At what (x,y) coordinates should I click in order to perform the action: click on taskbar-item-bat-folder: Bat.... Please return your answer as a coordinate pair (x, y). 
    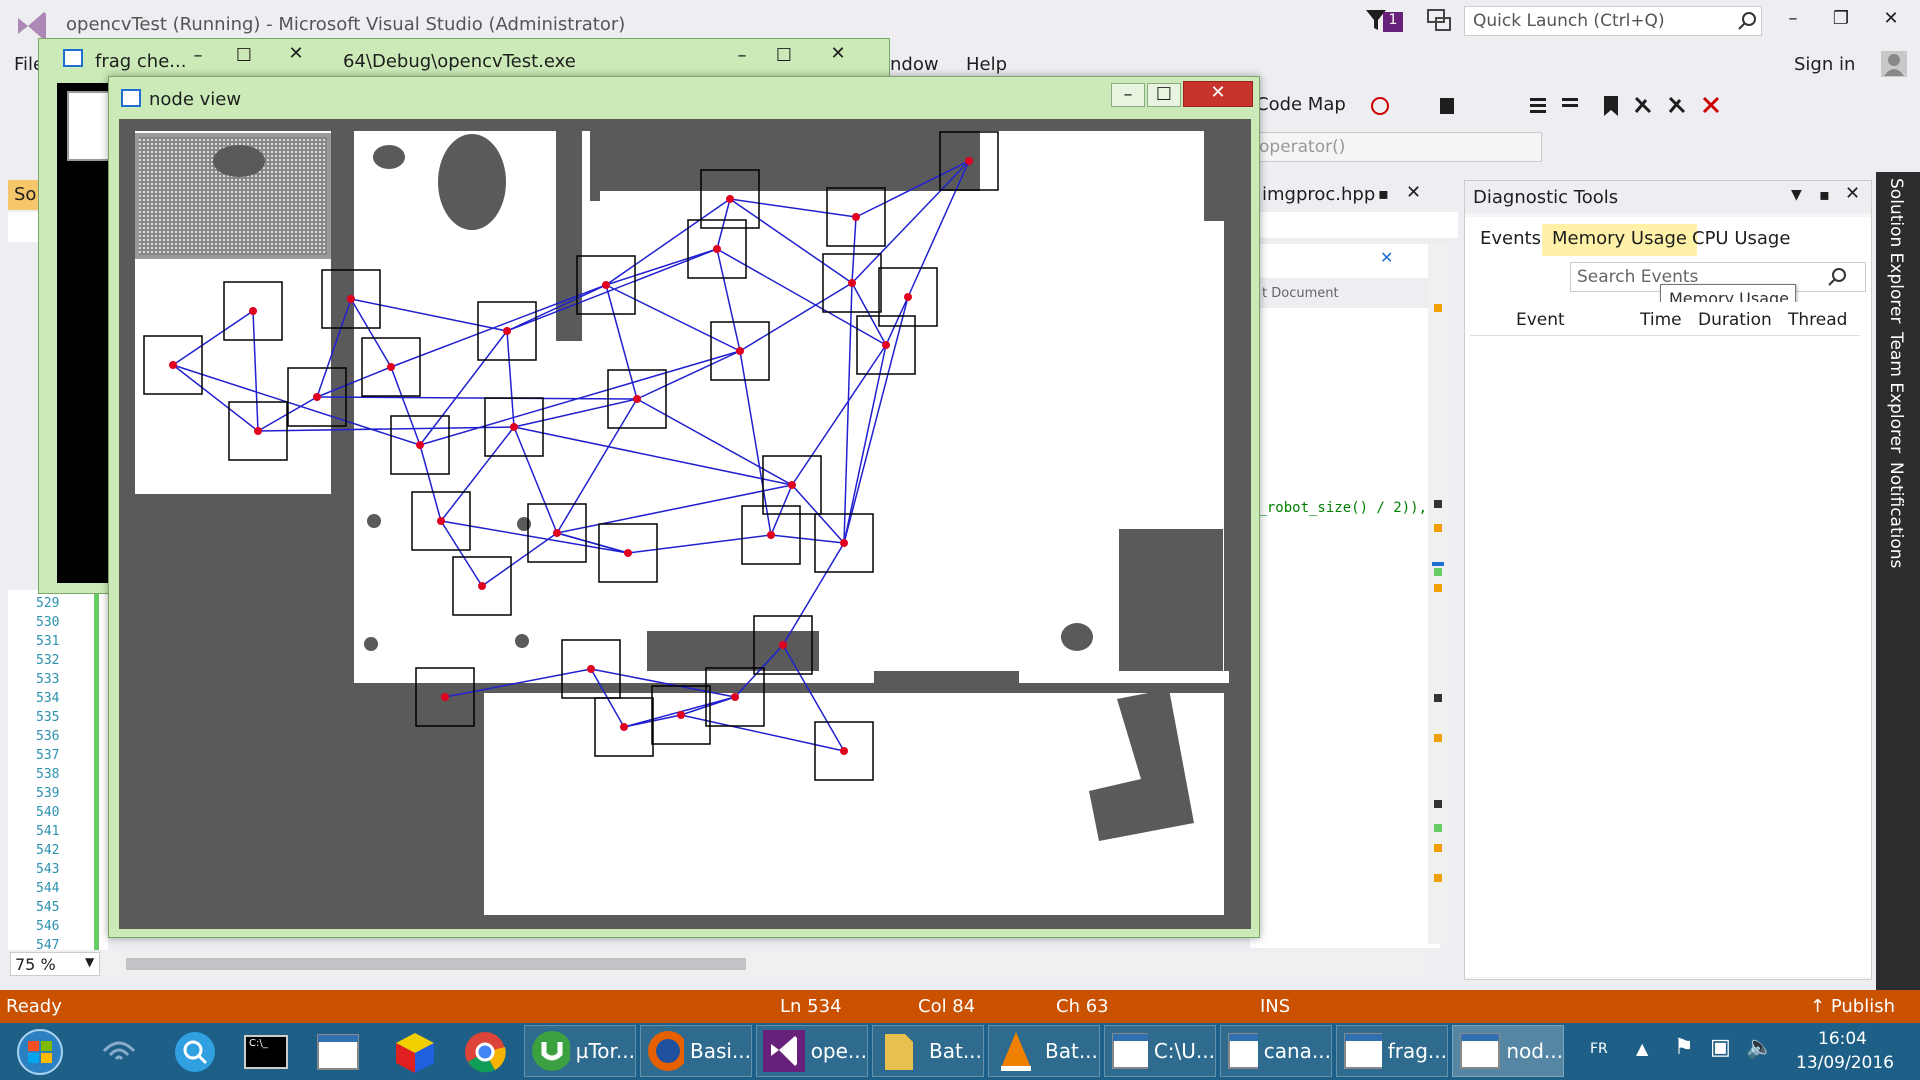
    Looking at the image, I should click on (928, 1051).